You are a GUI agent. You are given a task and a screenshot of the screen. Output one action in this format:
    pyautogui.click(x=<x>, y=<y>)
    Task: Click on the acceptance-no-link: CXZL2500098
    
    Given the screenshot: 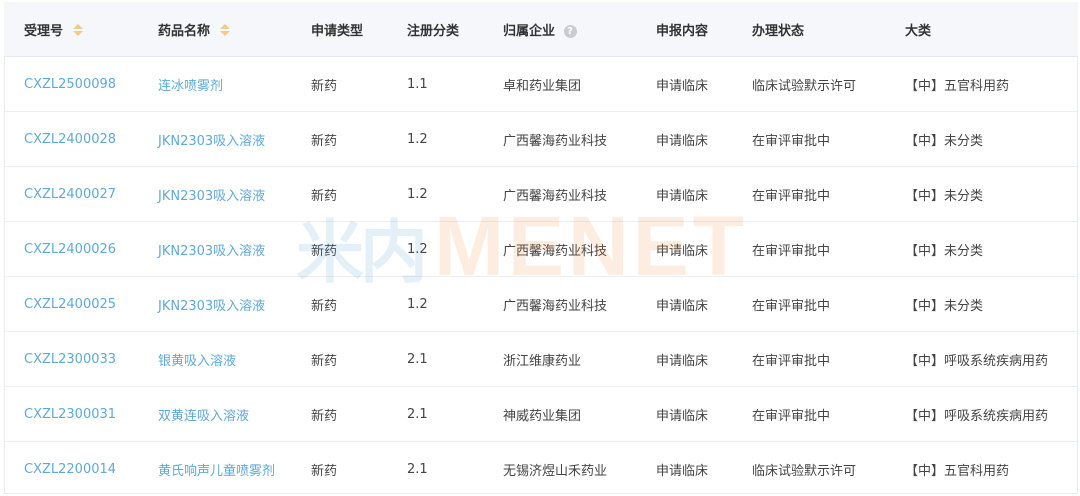 What is the action you would take?
    pyautogui.click(x=71, y=84)
    